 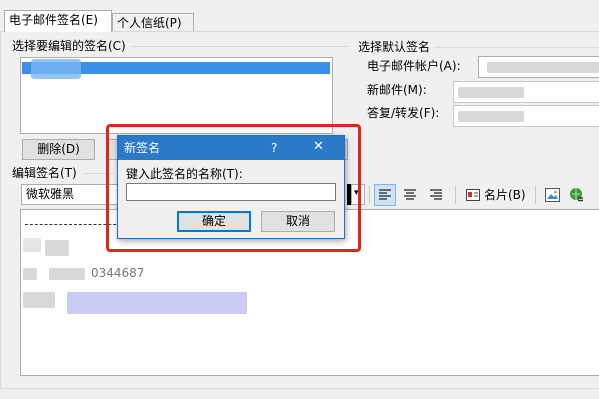 What do you see at coordinates (118, 273) in the screenshot?
I see `editor-phone-text: 0344687` at bounding box center [118, 273].